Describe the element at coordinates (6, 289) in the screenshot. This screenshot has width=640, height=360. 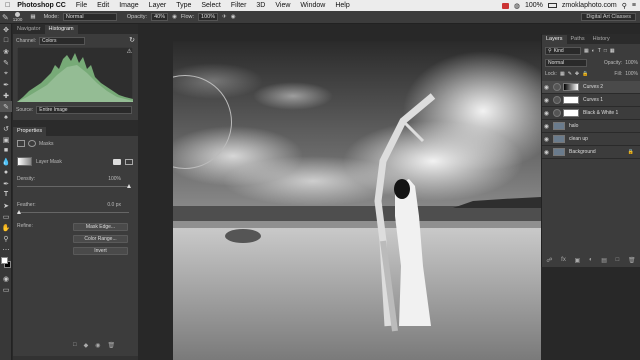
I see `screen-mode-icon: ▭` at that location.